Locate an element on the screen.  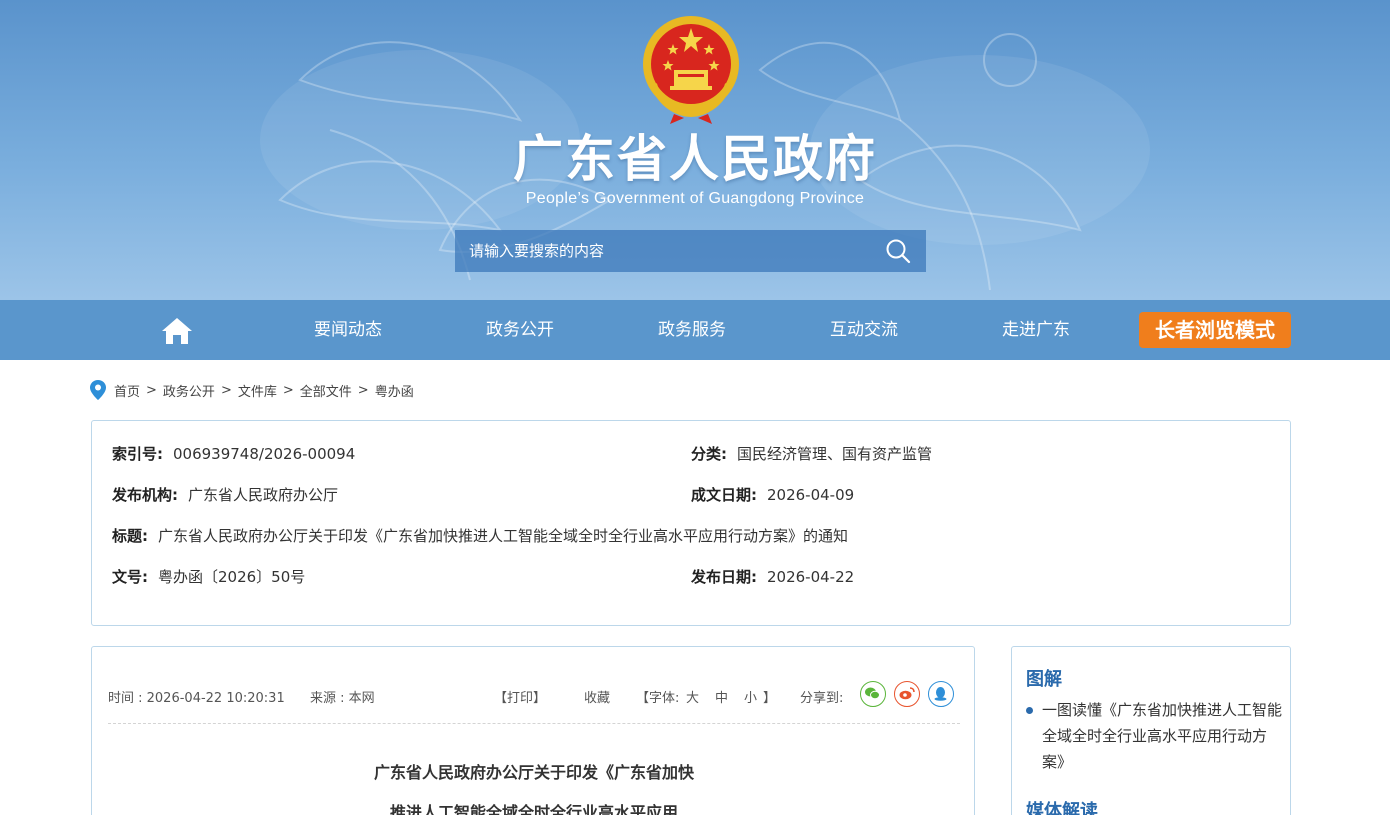
meta-created: 成文日期: 2026-04-09 is located at coordinates (772, 494).